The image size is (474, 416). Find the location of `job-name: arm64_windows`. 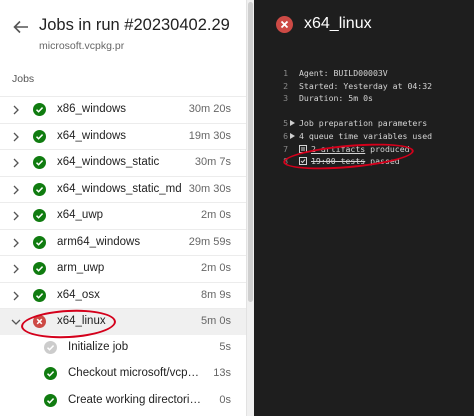

job-name: arm64_windows is located at coordinates (99, 241).